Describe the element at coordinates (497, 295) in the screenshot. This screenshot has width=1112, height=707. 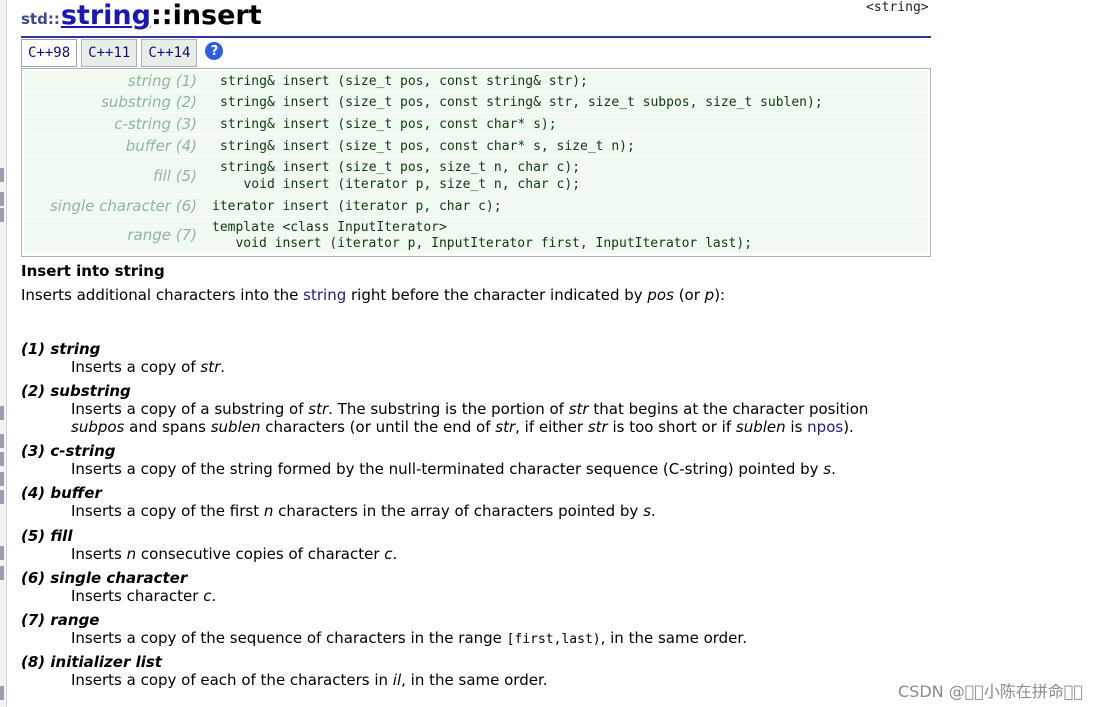
I see `intro-middle: right before the character indicated by` at that location.